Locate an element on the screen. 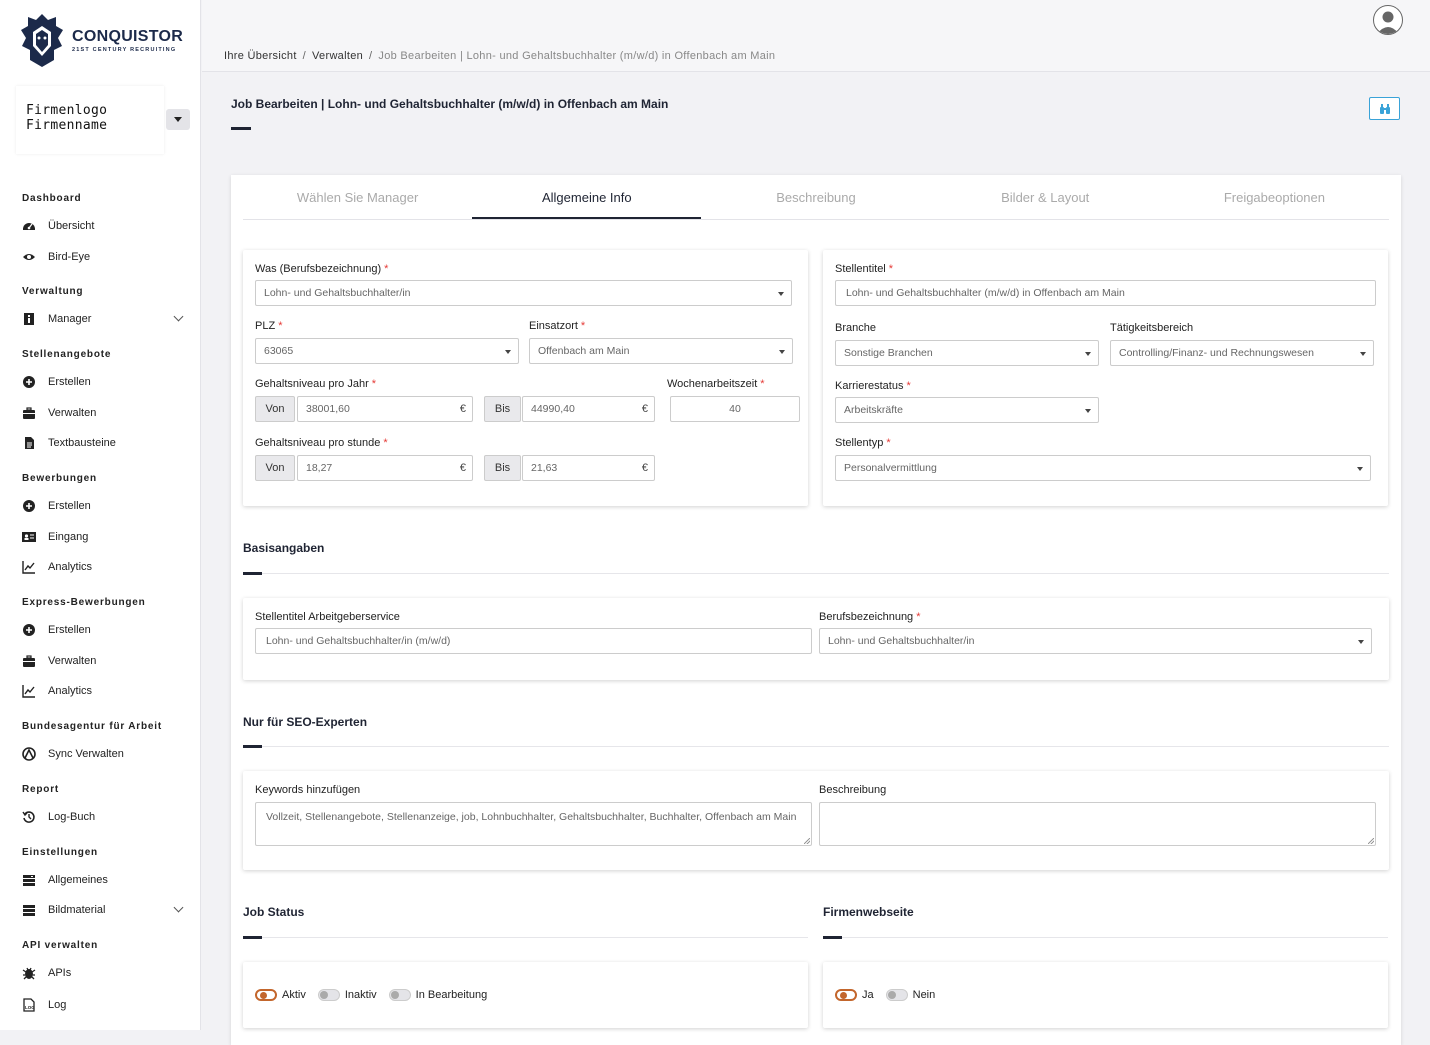  taetigkeit-select: Controlling/Finanz- und Rechnungswesen is located at coordinates (1242, 353).